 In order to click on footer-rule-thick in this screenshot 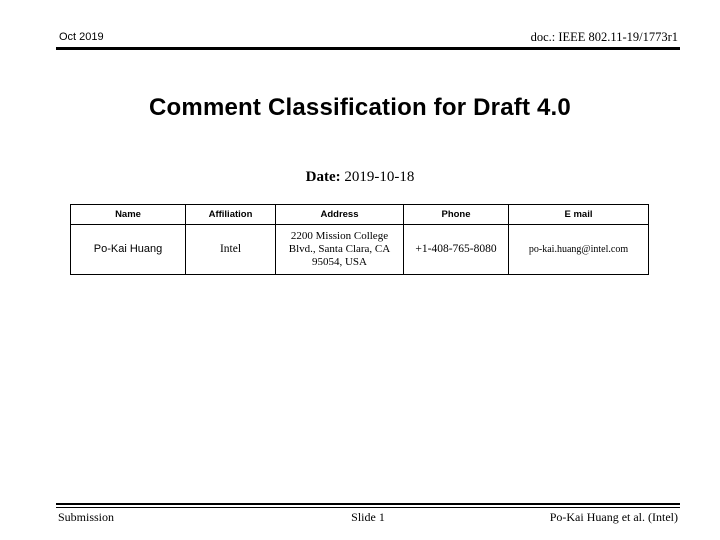, I will do `click(368, 504)`.